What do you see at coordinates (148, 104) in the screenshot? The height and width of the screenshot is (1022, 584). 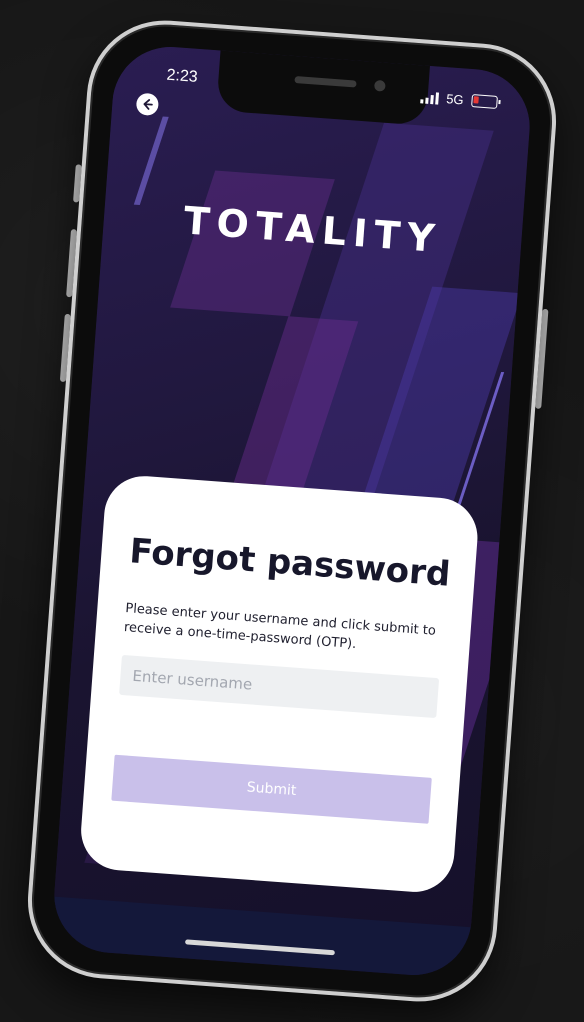 I see `arrow-left-icon` at bounding box center [148, 104].